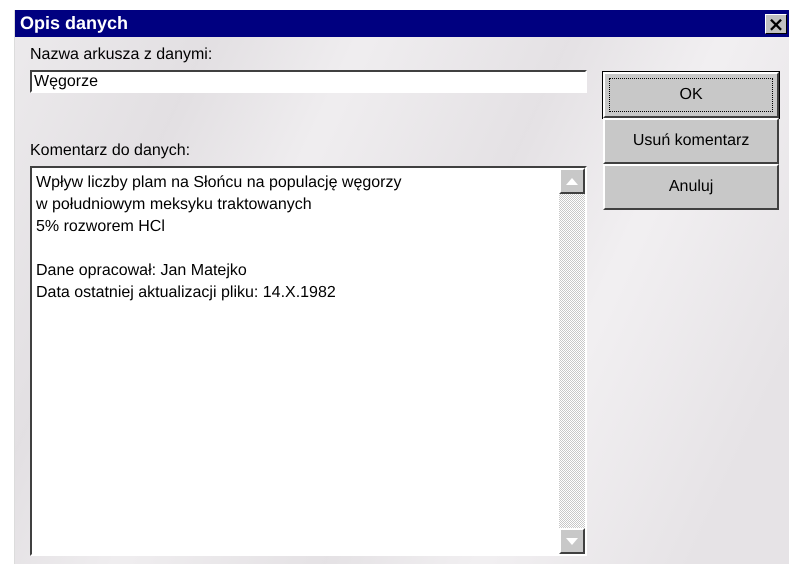  I want to click on triangle-up-icon, so click(572, 181).